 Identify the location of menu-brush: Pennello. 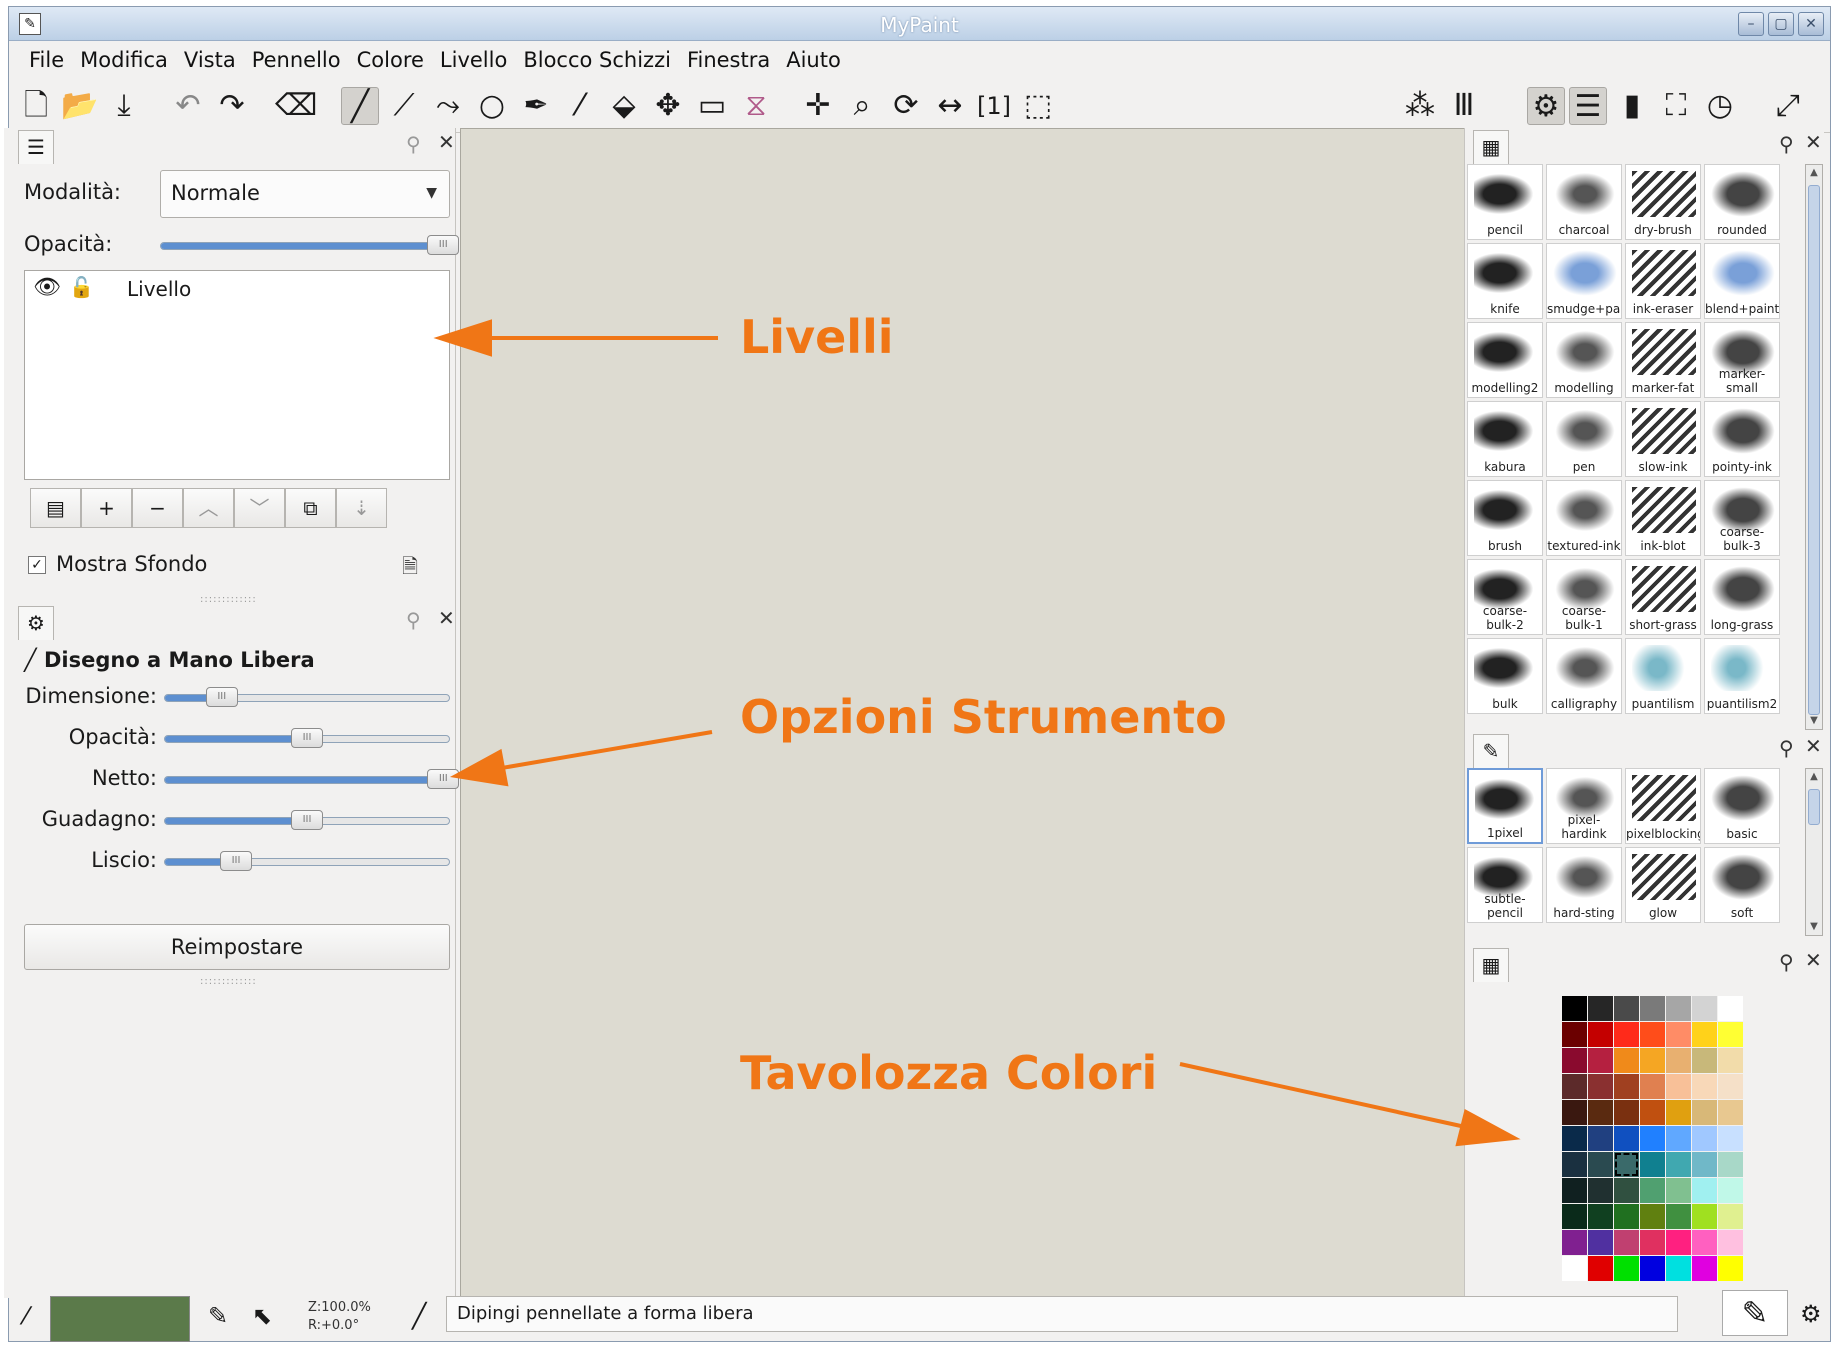
(296, 60).